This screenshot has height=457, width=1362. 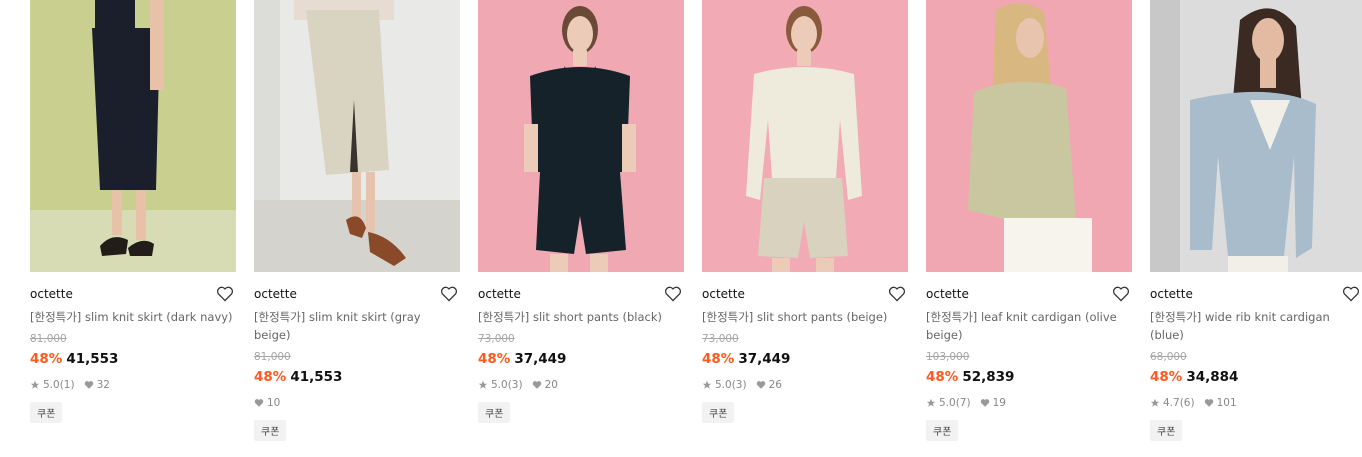 What do you see at coordinates (988, 377) in the screenshot?
I see `sale-price: 52,839` at bounding box center [988, 377].